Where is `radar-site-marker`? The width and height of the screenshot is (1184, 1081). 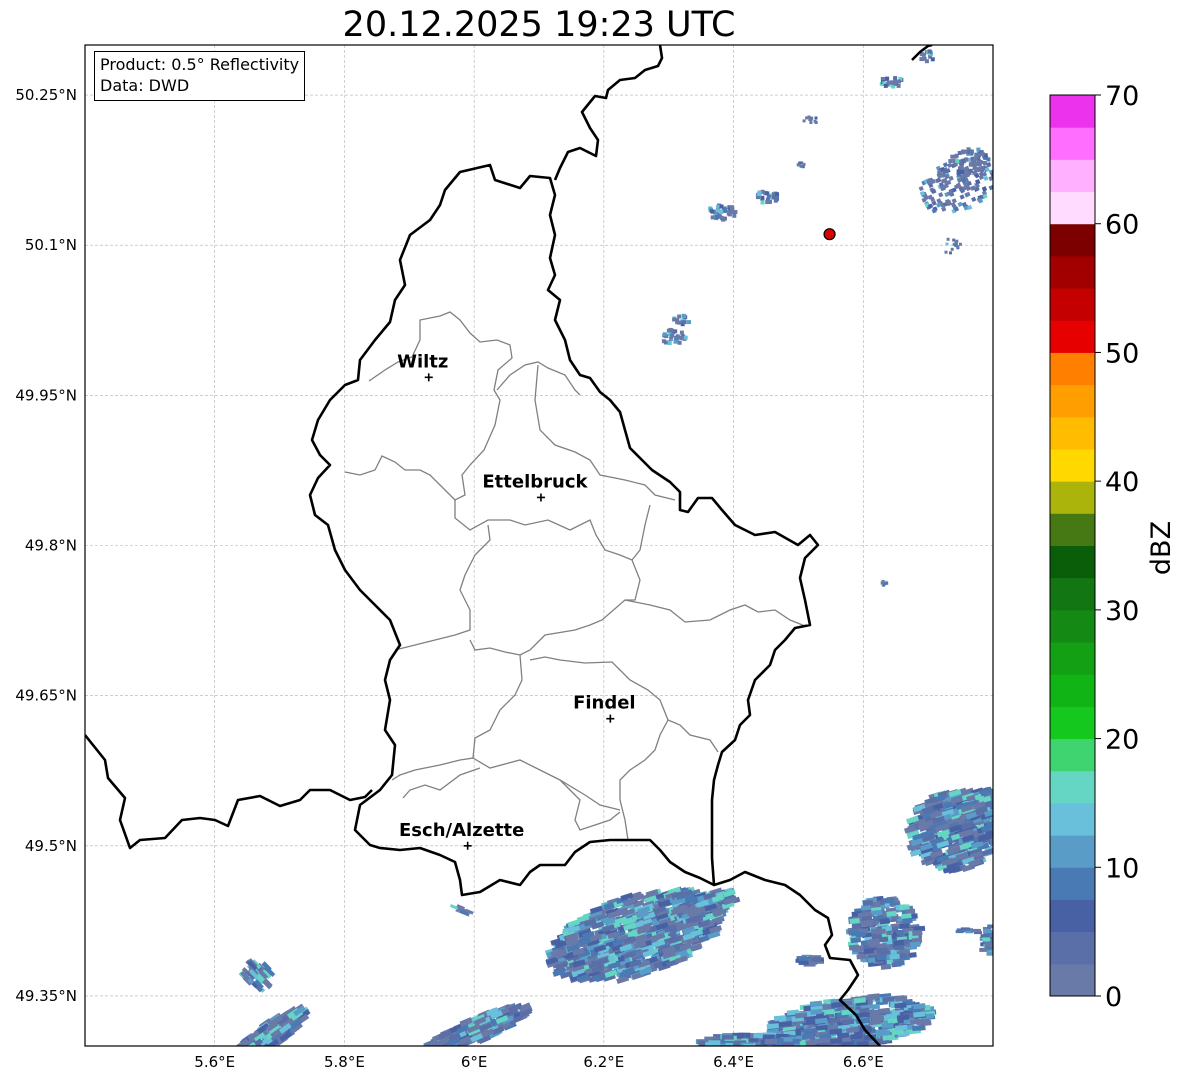 radar-site-marker is located at coordinates (829, 234).